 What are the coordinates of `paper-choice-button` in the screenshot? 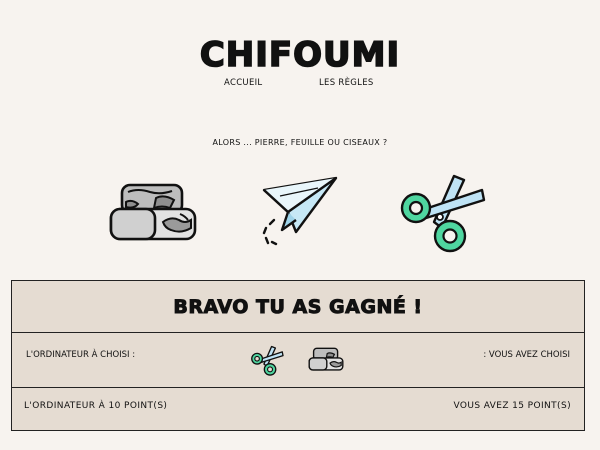 It's located at (301, 212).